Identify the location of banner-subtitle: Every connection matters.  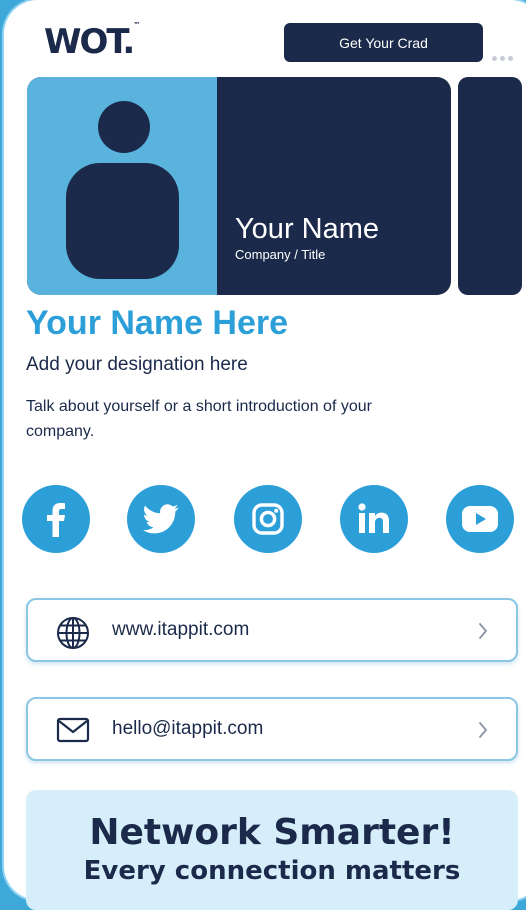
(272, 871).